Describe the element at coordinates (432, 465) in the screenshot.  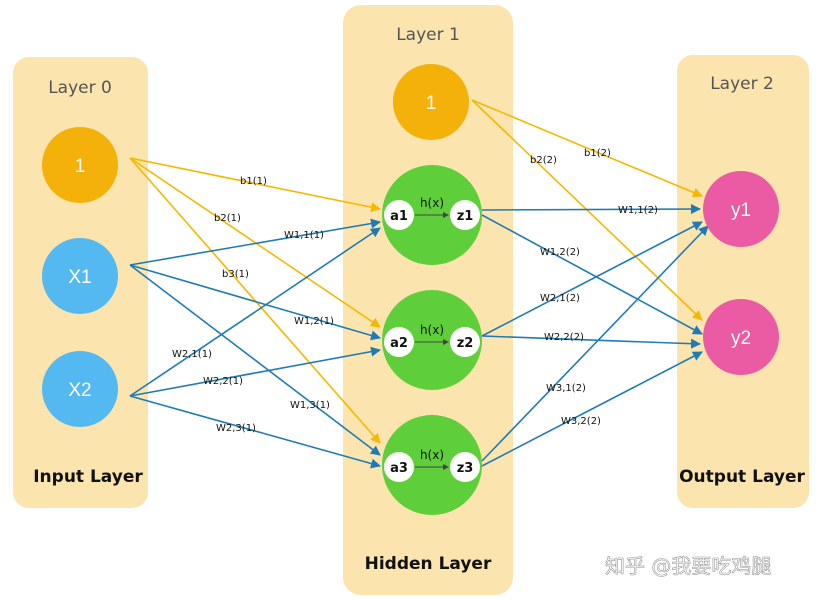
I see `hidden-node-3: h(x) a3 z3` at that location.